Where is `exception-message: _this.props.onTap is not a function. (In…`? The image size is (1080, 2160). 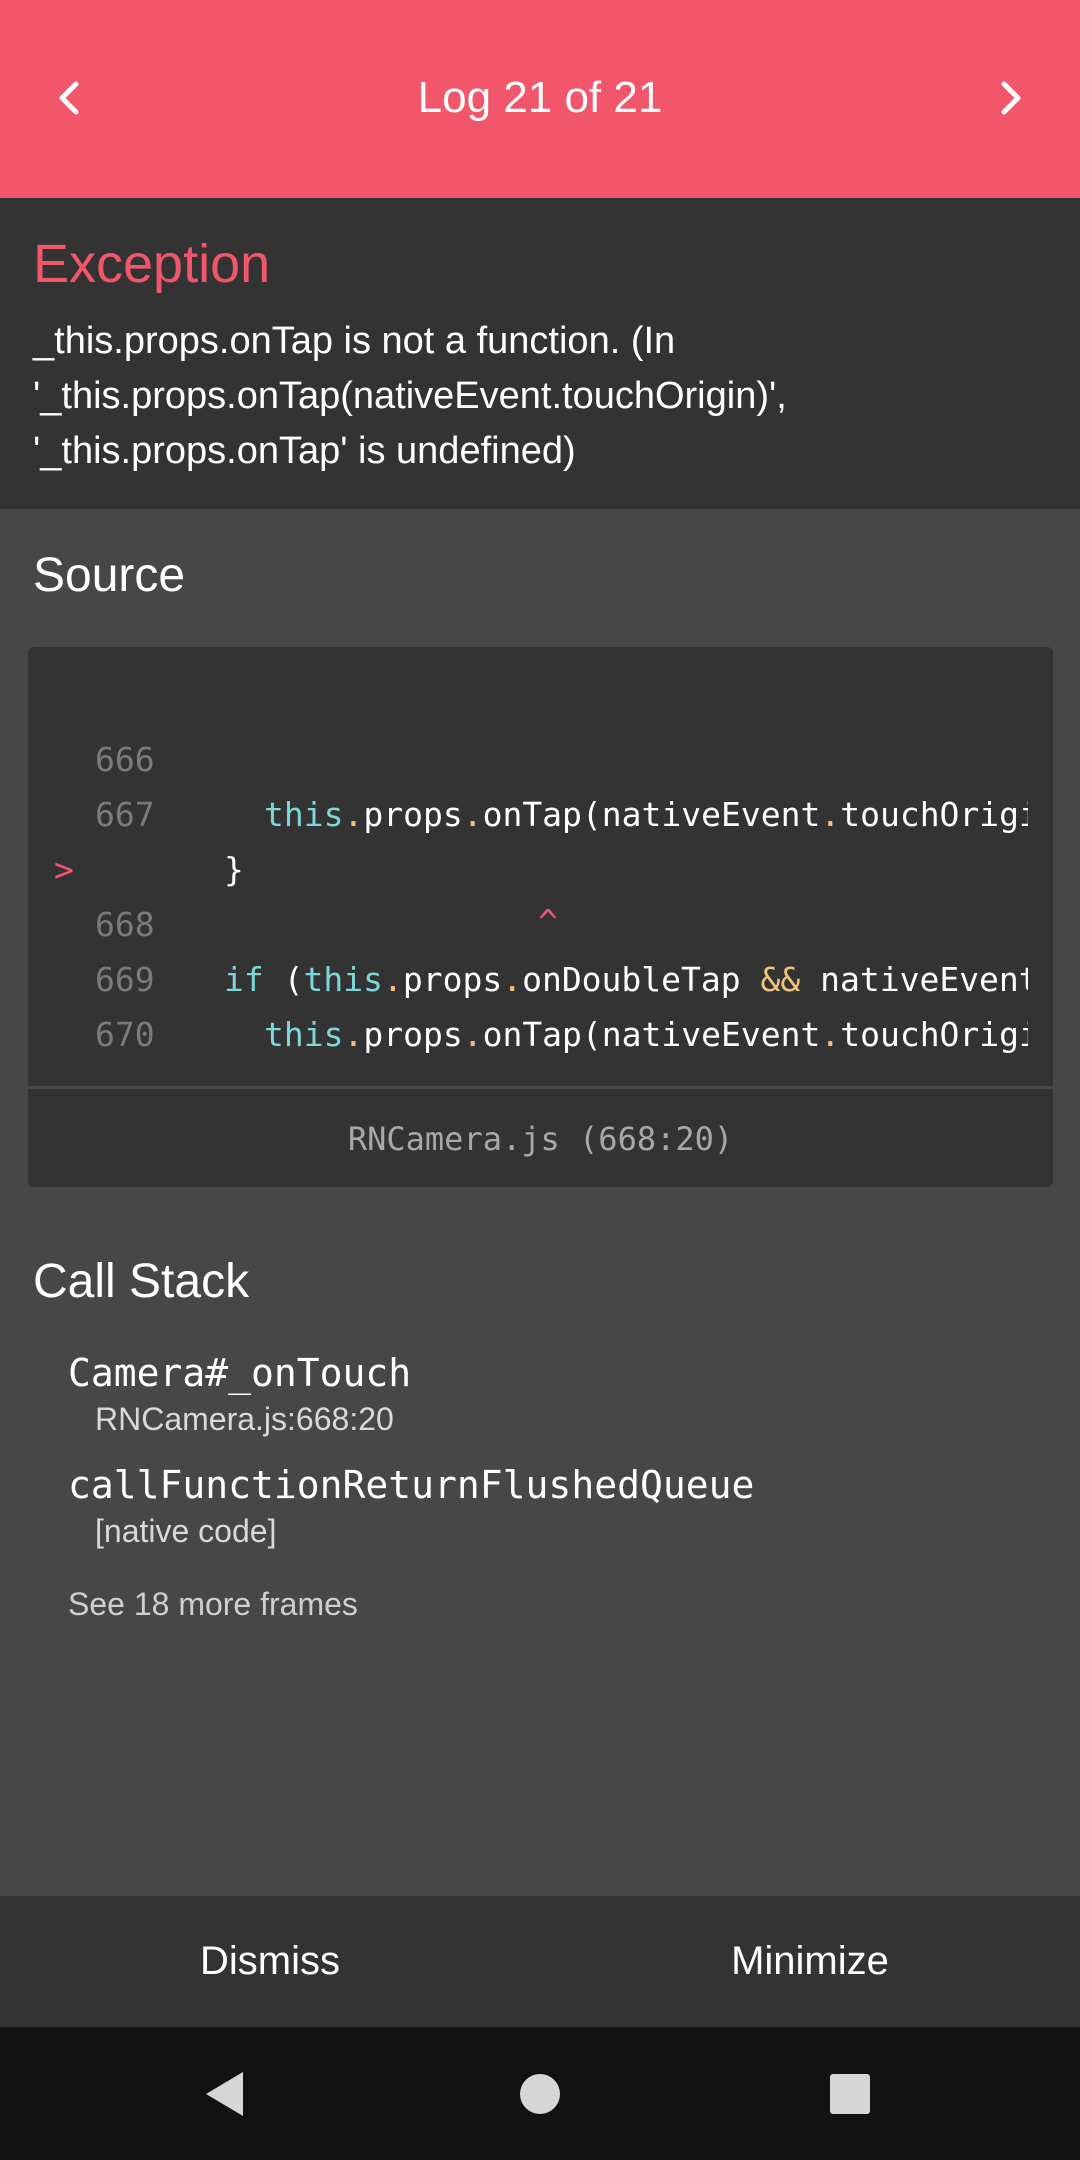 exception-message: _this.props.onTap is not a function. (In… is located at coordinates (410, 396).